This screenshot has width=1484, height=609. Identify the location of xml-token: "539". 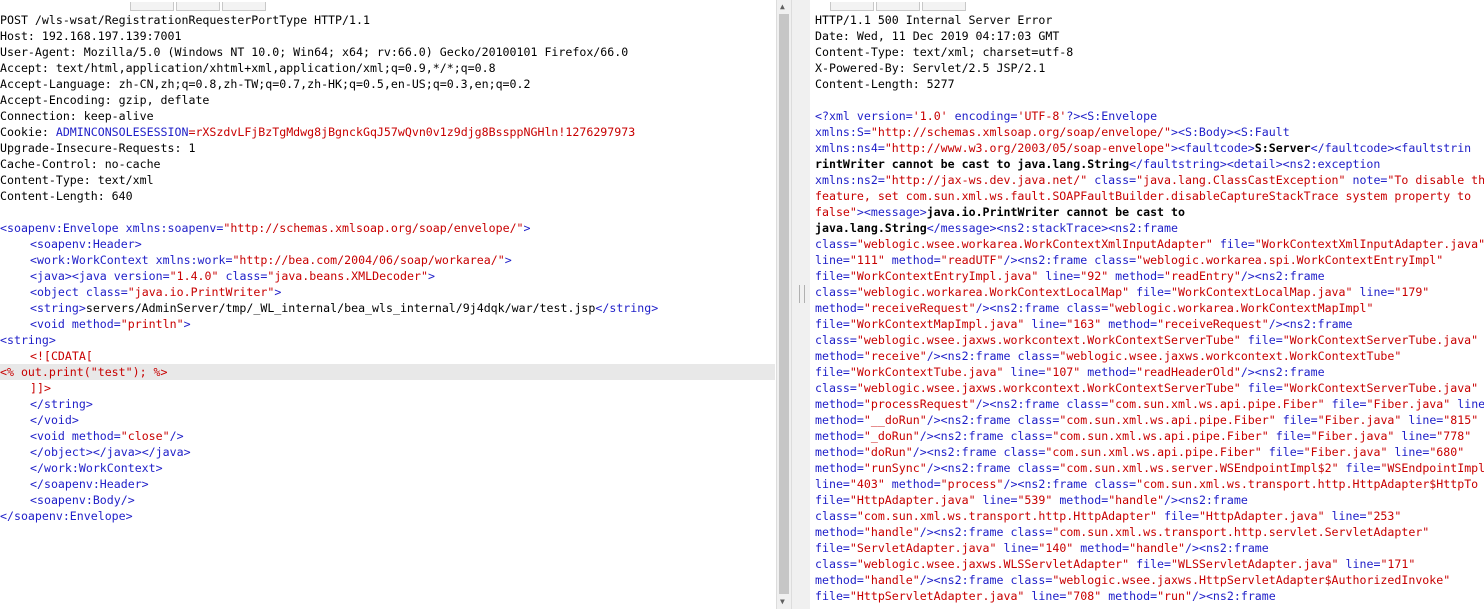
(1035, 500).